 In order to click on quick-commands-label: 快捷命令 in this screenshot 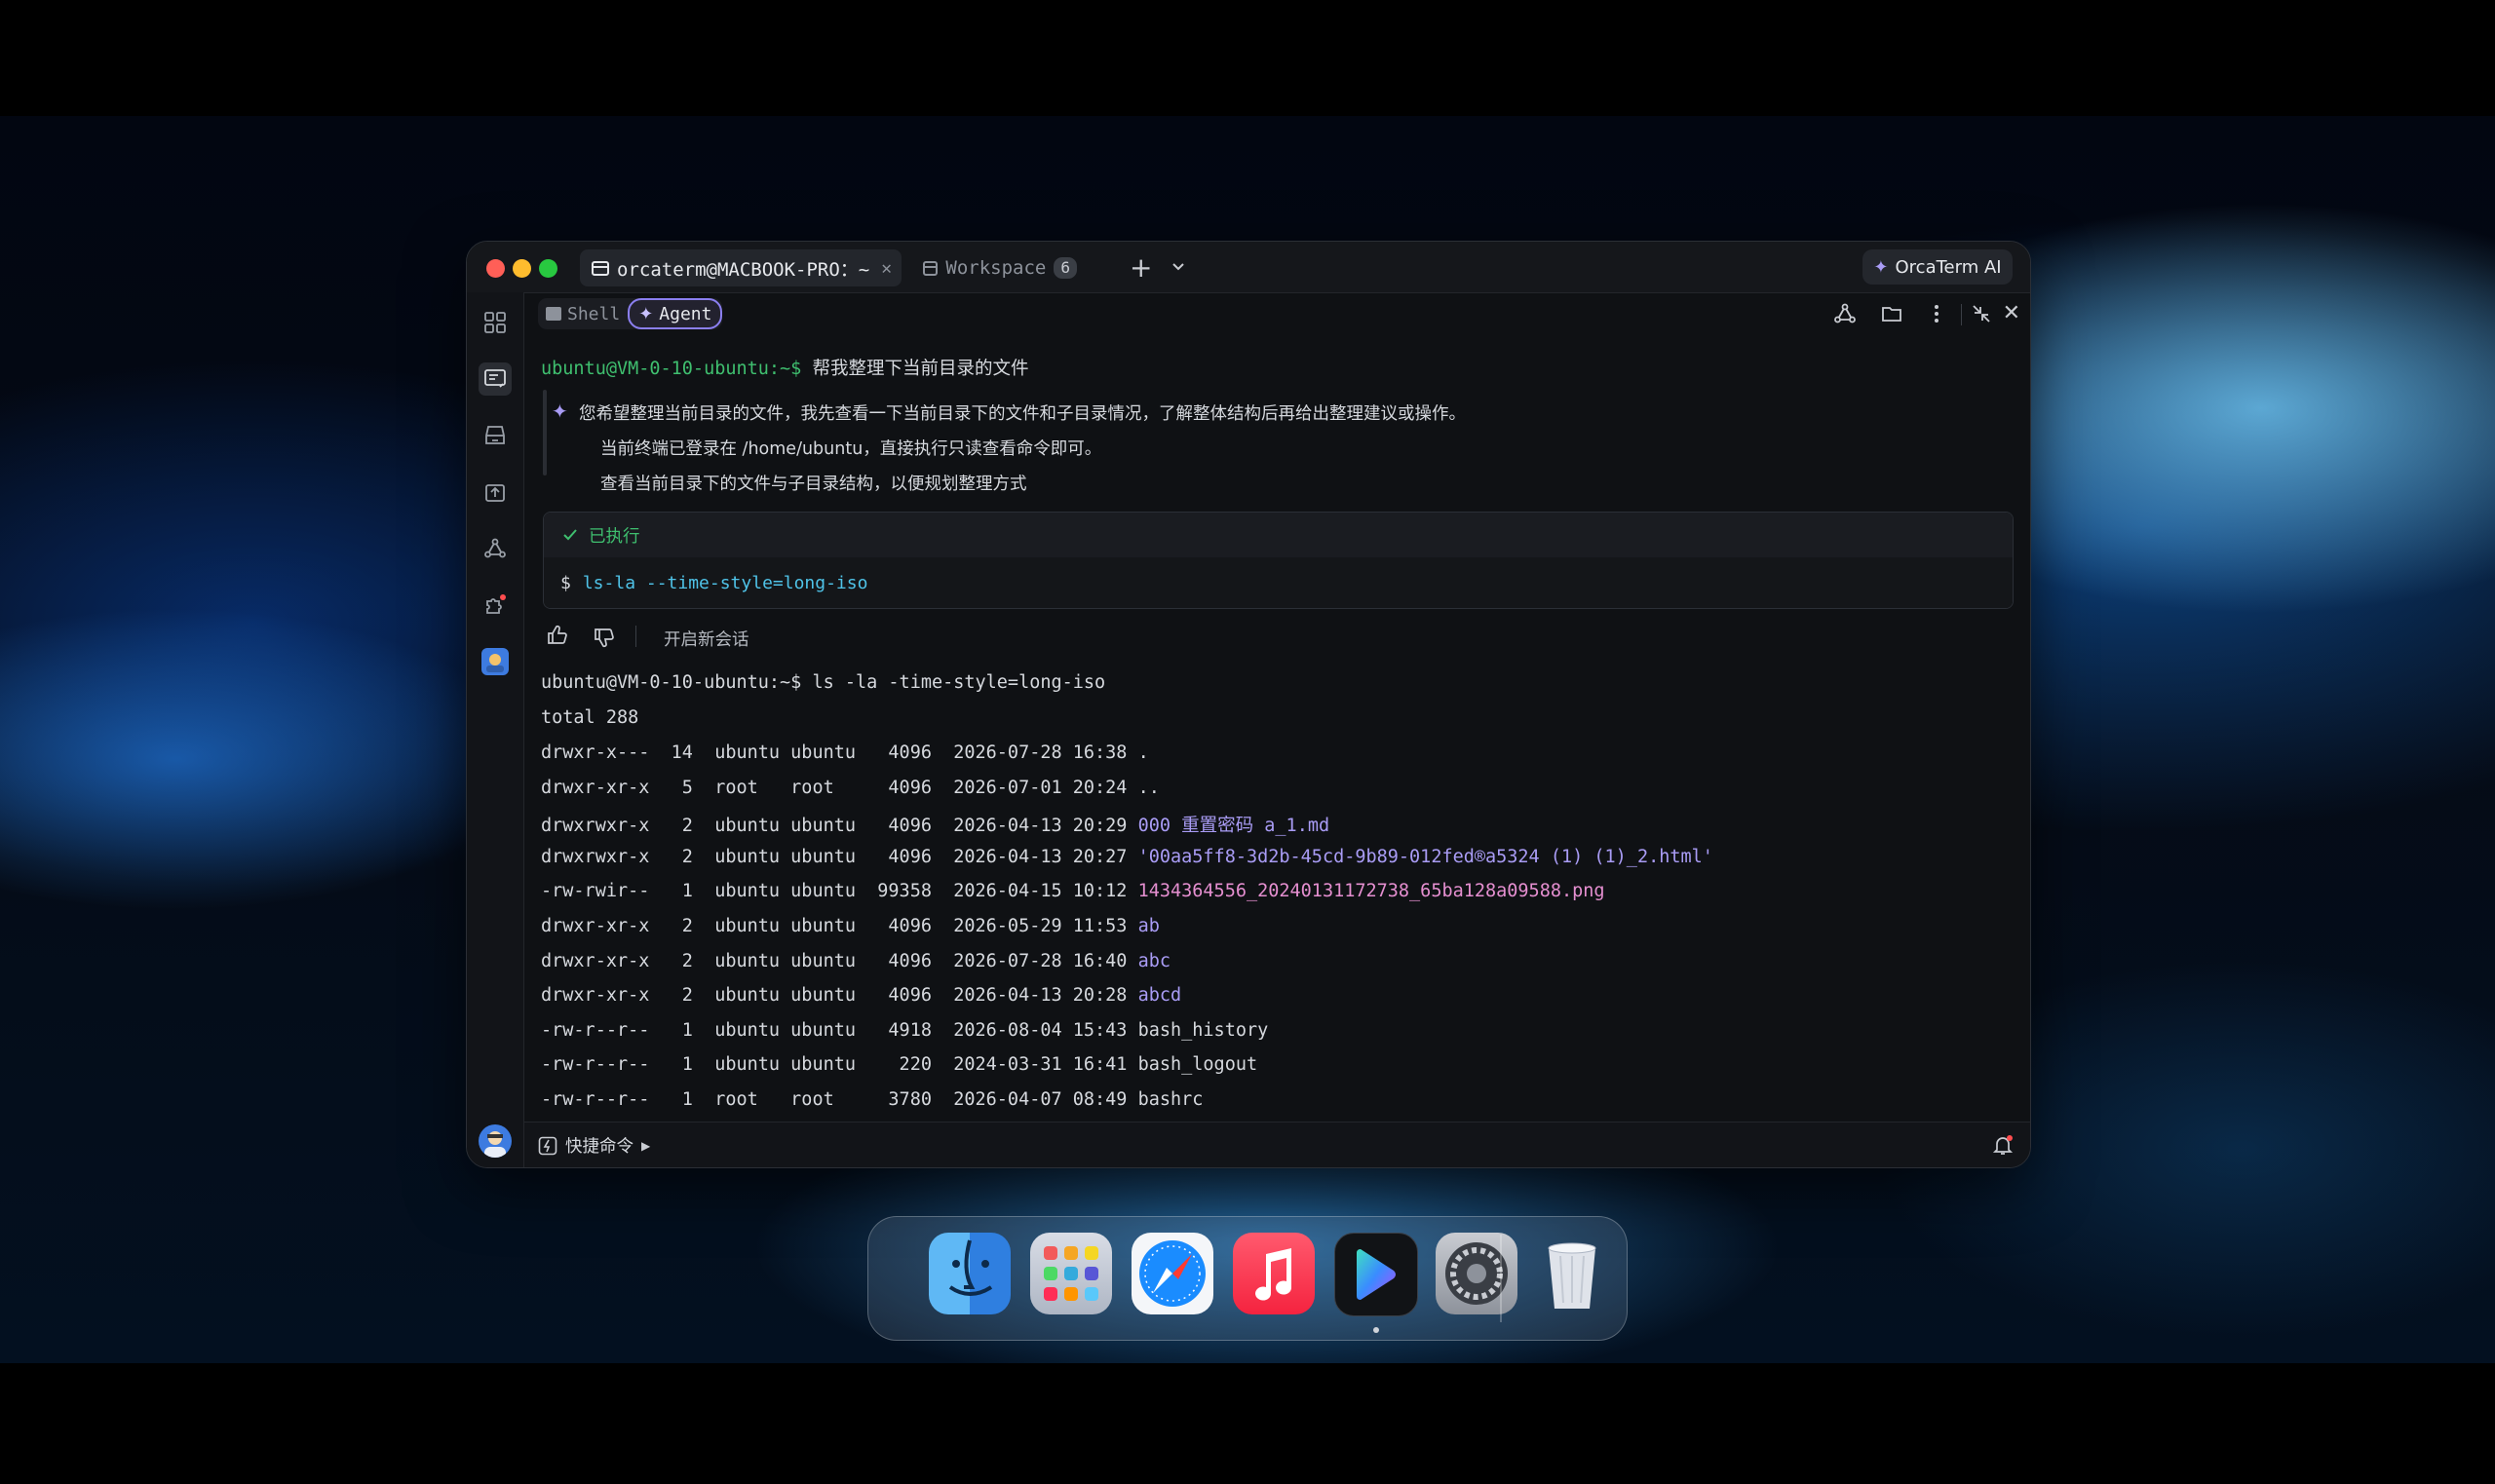, I will do `click(599, 1147)`.